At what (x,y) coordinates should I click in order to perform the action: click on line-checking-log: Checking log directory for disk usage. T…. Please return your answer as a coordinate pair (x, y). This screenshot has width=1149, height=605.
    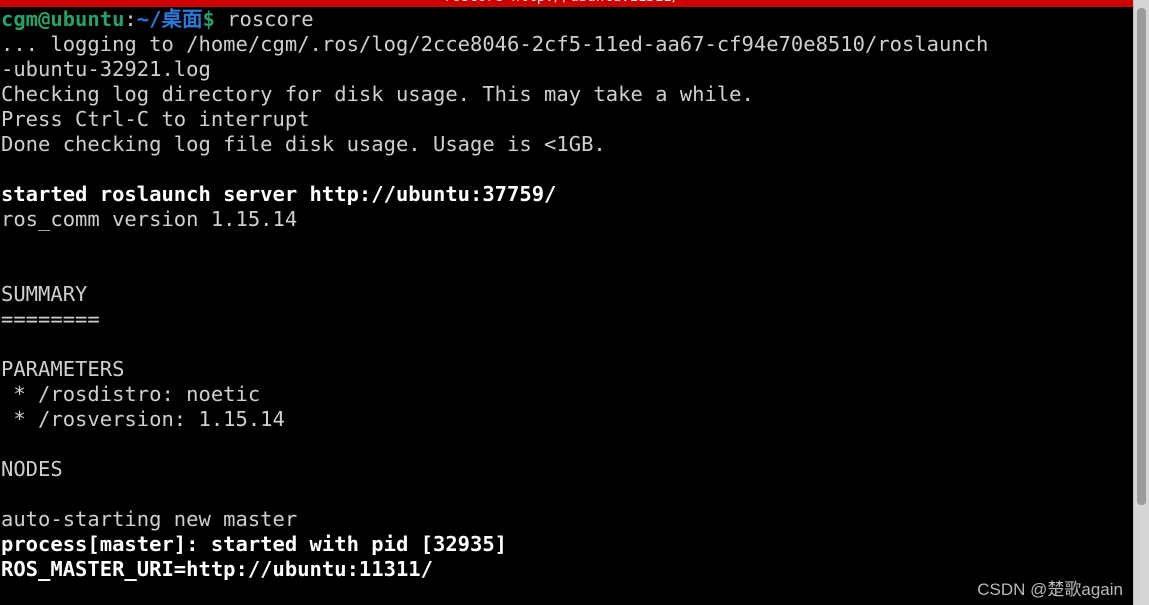
    Looking at the image, I should click on (377, 94).